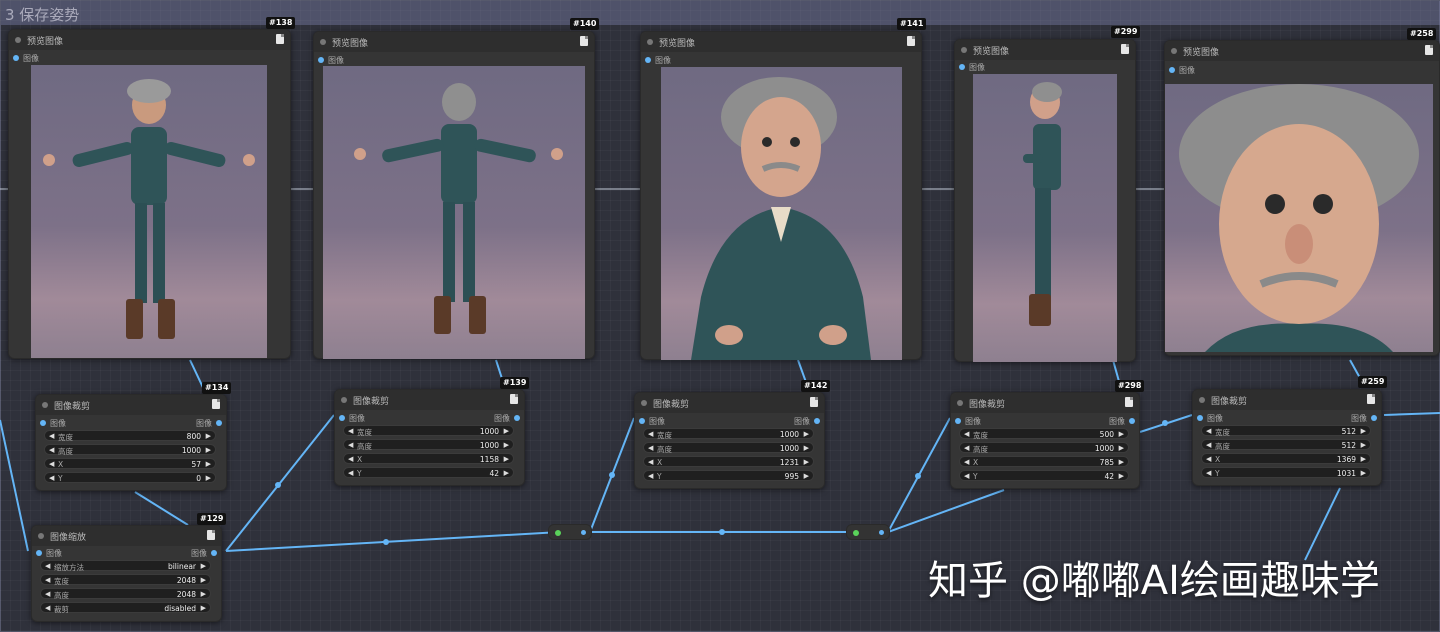  I want to click on preview-node-138: 预览图像 图像, so click(149, 194).